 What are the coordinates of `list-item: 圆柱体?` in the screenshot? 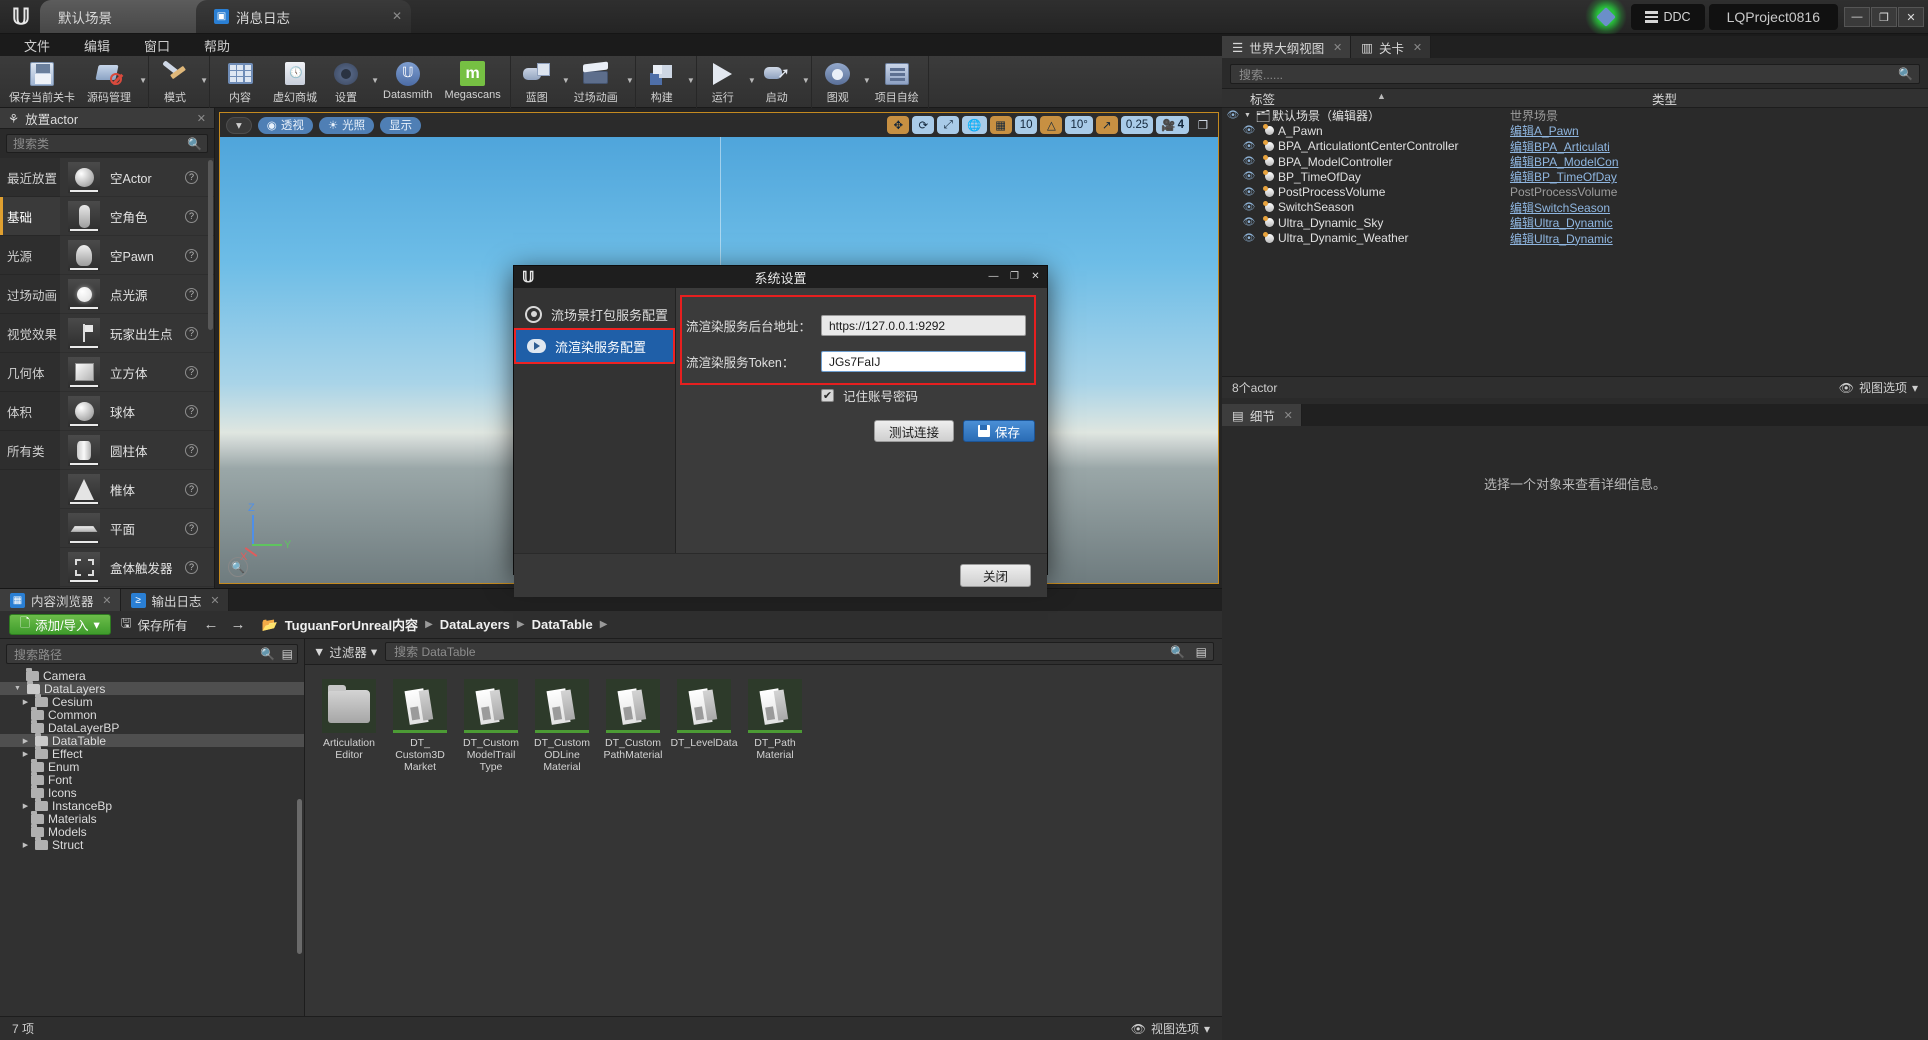 It's located at (137, 450).